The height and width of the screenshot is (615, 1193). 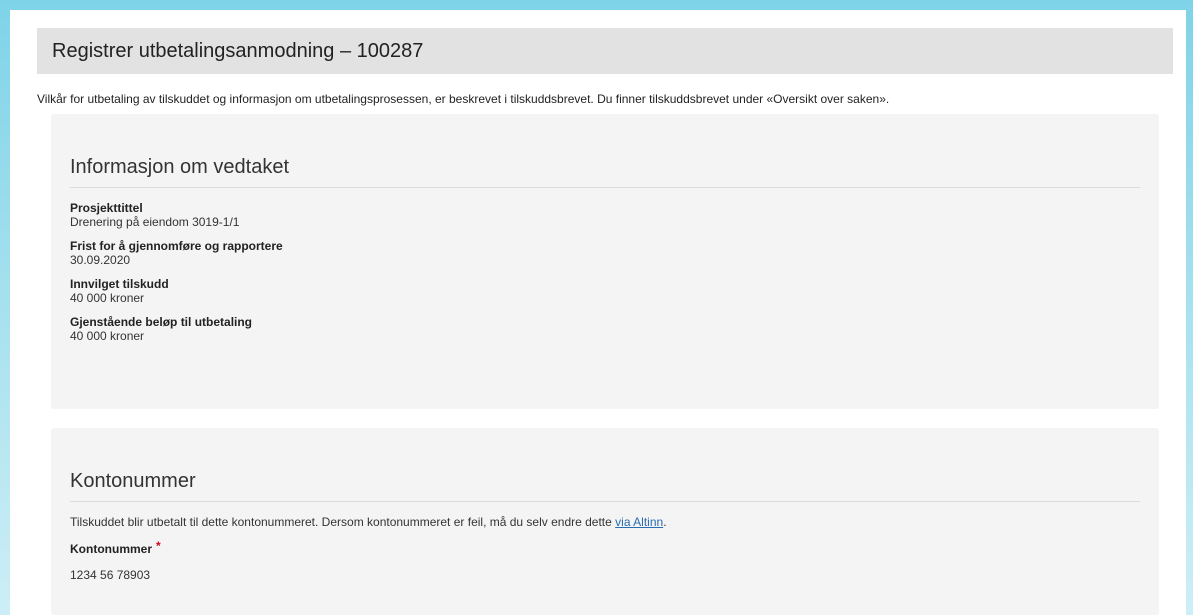 I want to click on field-label: Gjenstående beløp til utbetaling, so click(x=161, y=322).